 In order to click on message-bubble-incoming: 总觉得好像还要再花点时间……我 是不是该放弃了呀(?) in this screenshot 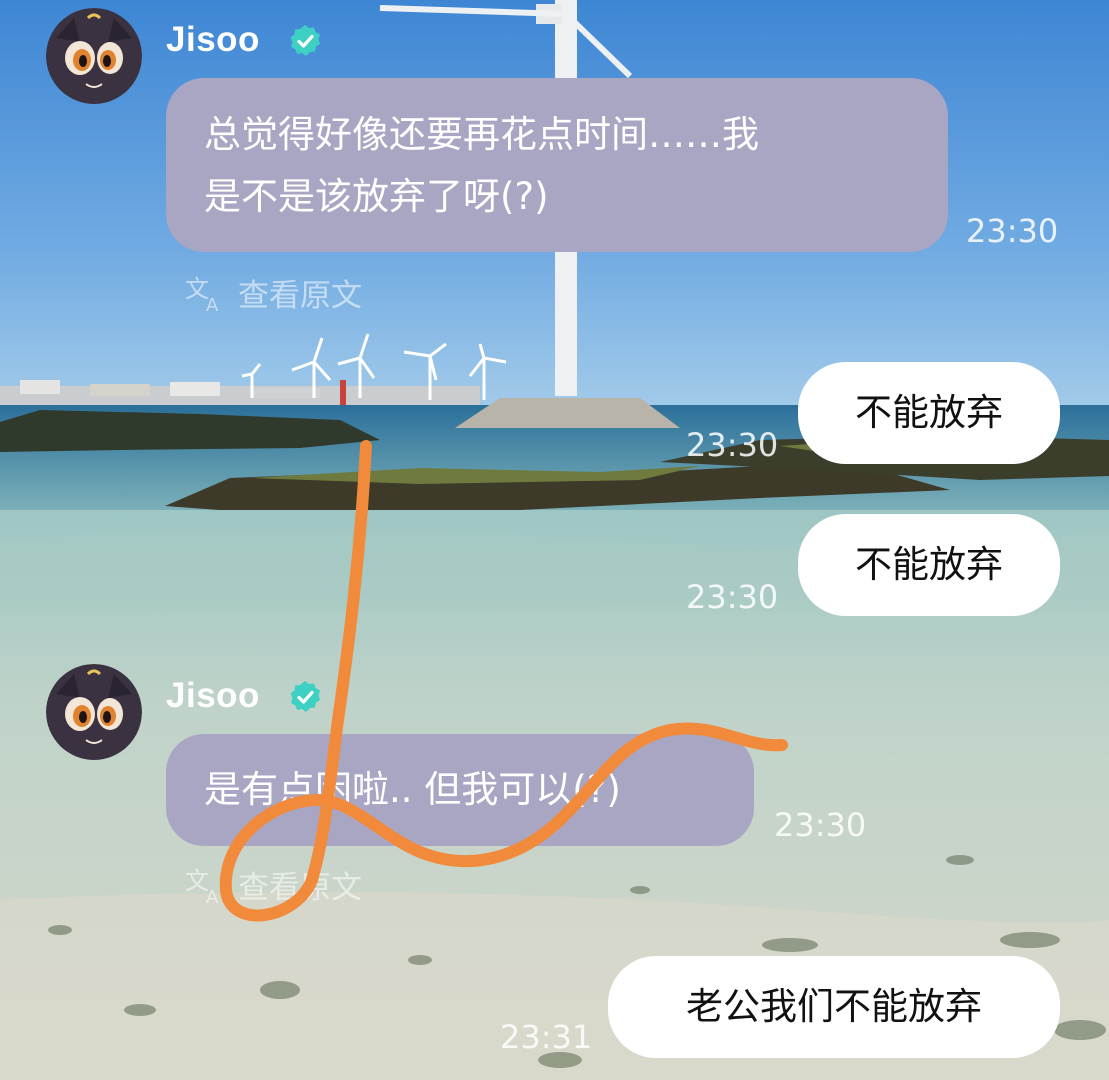, I will do `click(557, 165)`.